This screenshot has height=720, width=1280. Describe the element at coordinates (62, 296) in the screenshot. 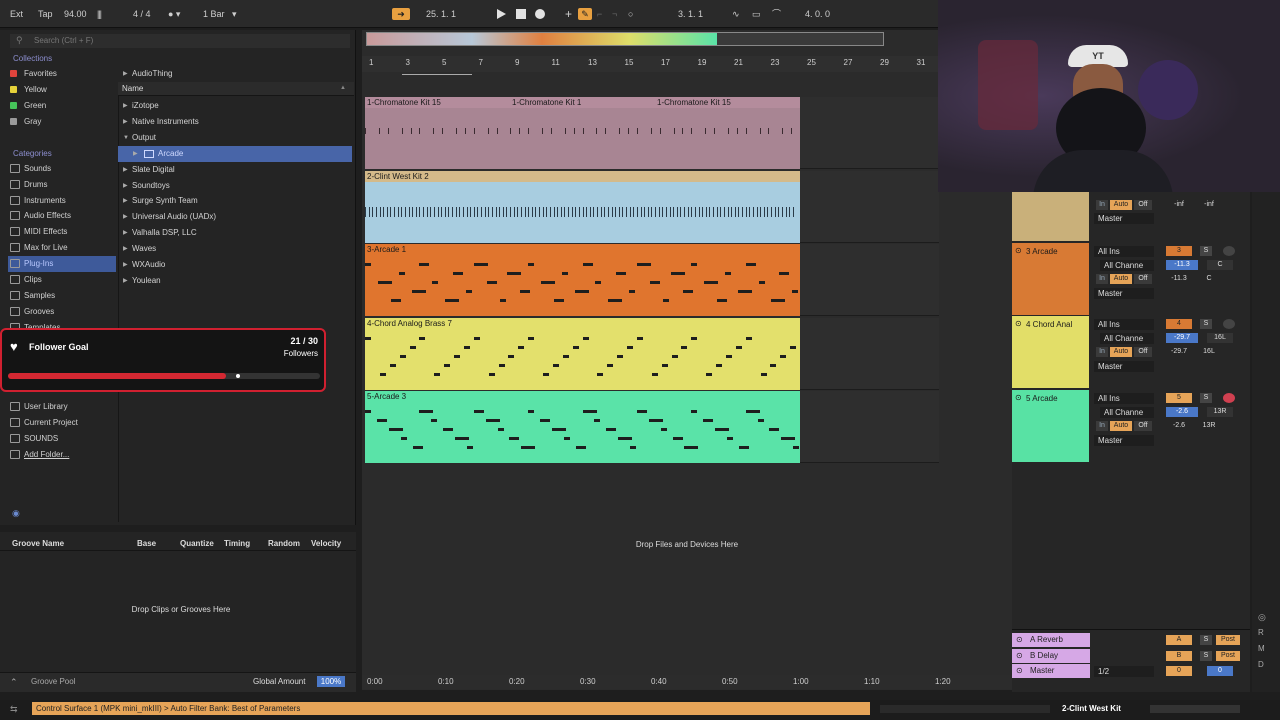

I see `category-samples: Samples` at that location.